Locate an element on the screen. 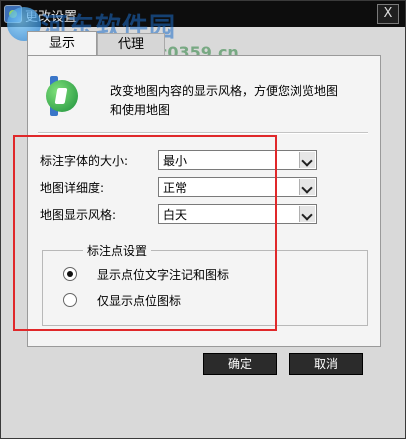 The height and width of the screenshot is (439, 406). close-button: X is located at coordinates (388, 14).